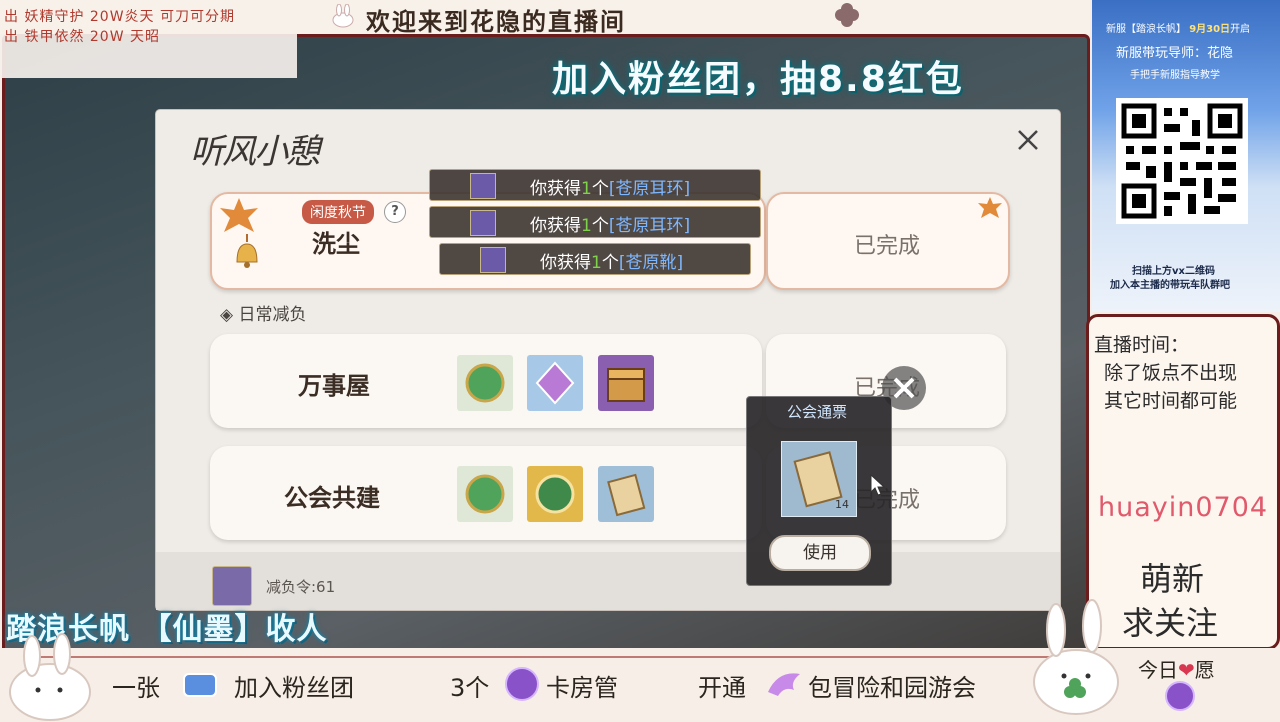 Image resolution: width=1280 pixels, height=722 pixels. Describe the element at coordinates (842, 504) in the screenshot. I see `item-count: 14` at that location.